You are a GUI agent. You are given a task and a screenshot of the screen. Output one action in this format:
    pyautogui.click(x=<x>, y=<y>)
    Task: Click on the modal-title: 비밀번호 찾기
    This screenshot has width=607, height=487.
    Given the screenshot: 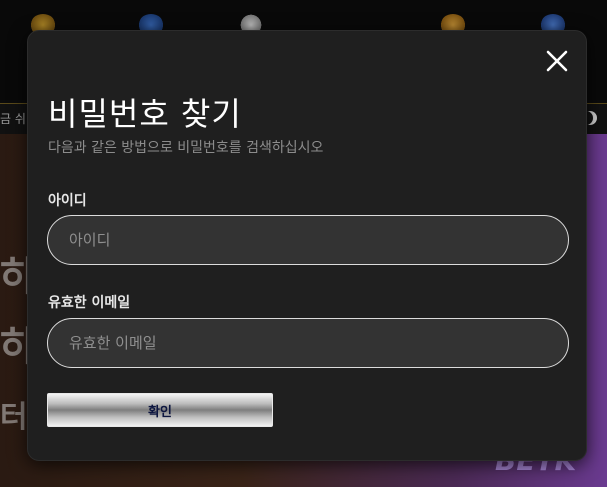 What is the action you would take?
    pyautogui.click(x=145, y=114)
    